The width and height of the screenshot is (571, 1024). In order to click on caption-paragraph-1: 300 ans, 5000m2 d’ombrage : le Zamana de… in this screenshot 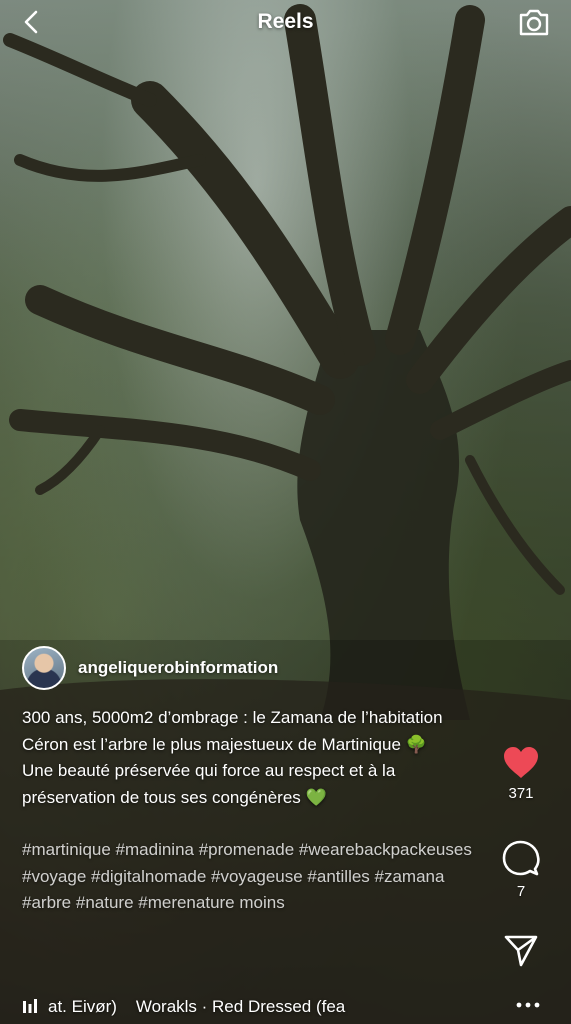, I will do `click(257, 731)`.